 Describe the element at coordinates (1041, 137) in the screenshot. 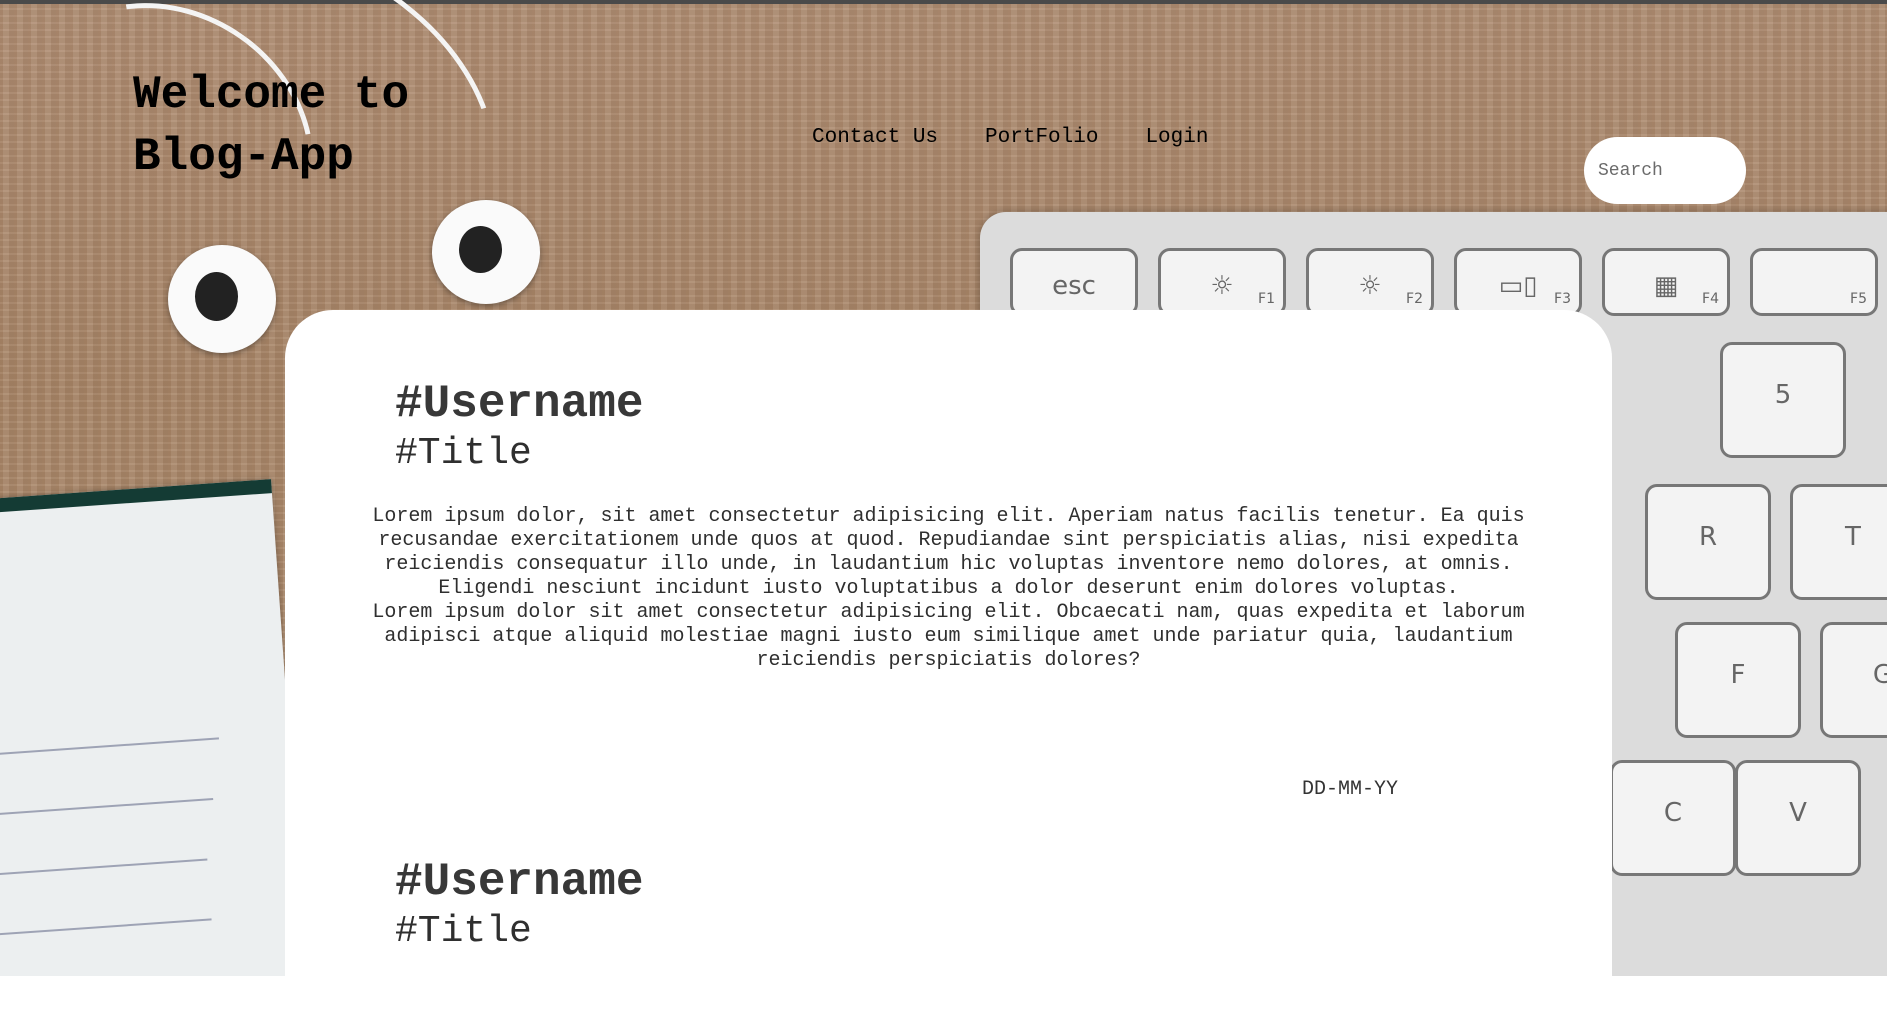

I see `nav-link-portfolio: PortFolio` at that location.